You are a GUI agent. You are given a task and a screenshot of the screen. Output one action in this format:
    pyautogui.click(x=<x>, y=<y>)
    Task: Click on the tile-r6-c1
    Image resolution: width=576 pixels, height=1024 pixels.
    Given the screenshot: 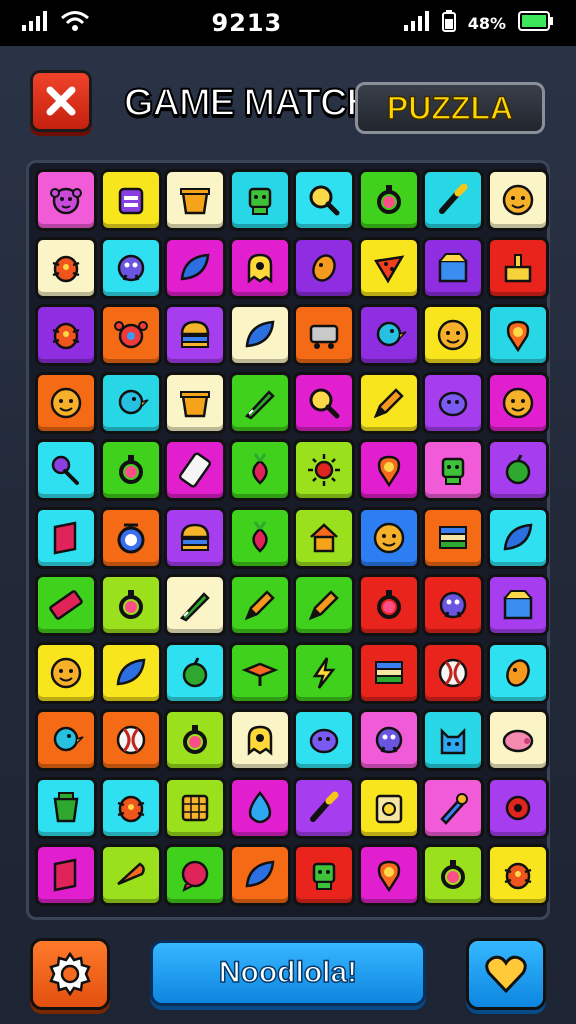 What is the action you would take?
    pyautogui.click(x=66, y=537)
    